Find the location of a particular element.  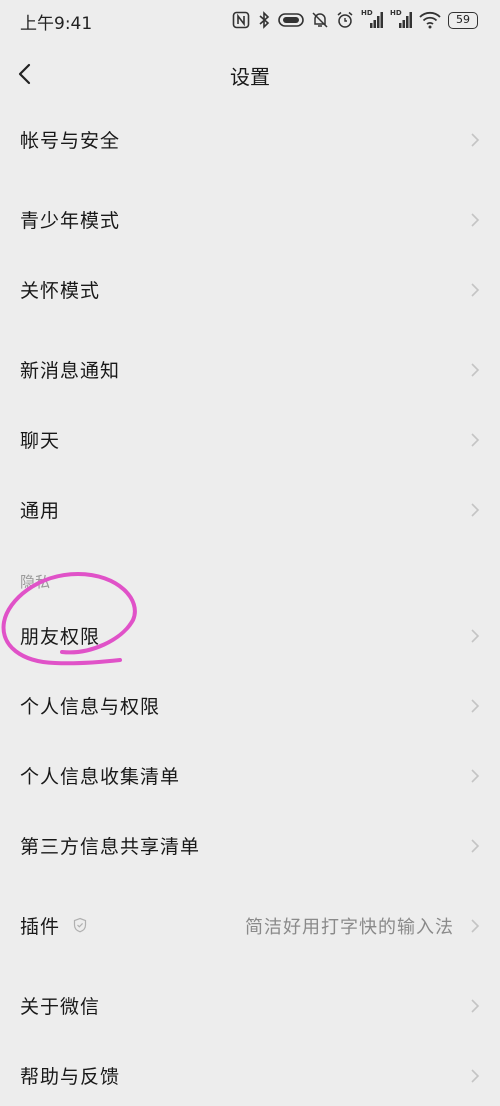

row-label: 个人信息收集清单 is located at coordinates (100, 777).